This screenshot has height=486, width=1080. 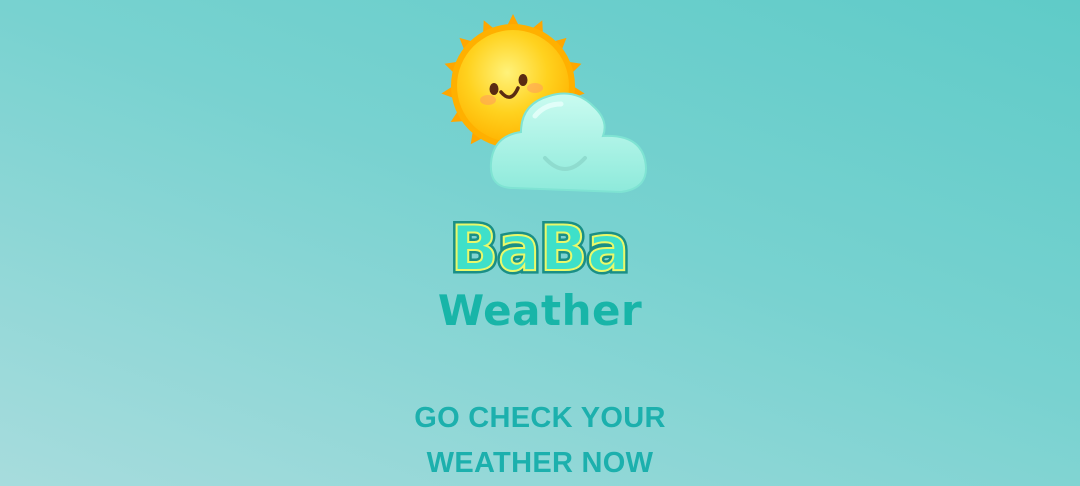 I want to click on app-name-line1-highlight: BaBa, so click(x=540, y=248).